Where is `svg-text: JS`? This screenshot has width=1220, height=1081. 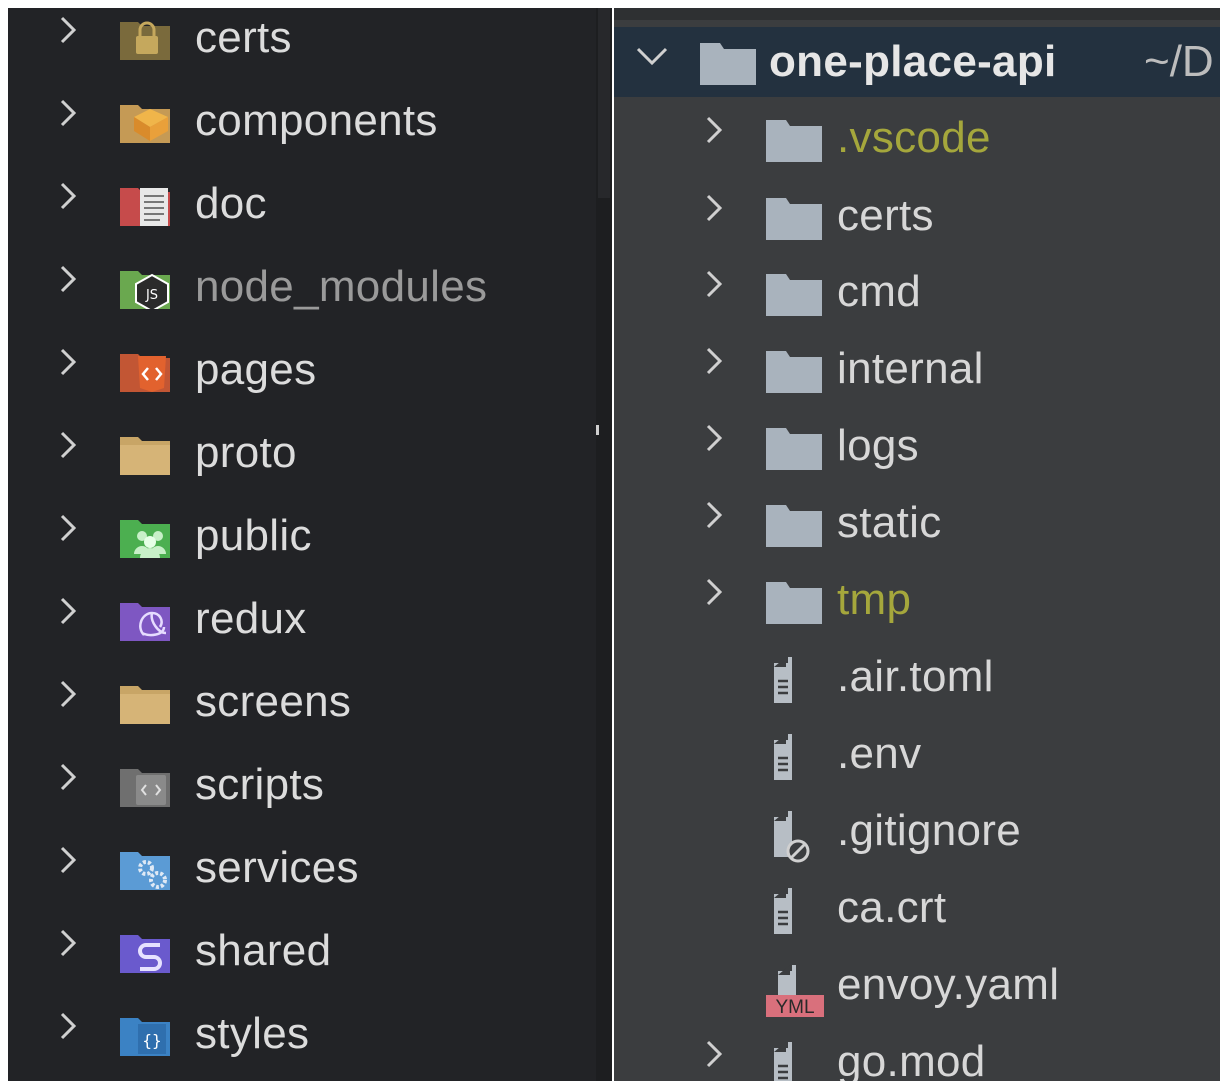
svg-text: JS is located at coordinates (151, 295).